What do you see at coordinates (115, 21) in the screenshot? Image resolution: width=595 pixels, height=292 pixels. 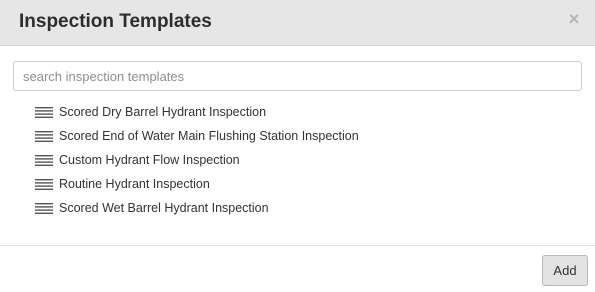 I see `modal-title: Inspection Templates` at bounding box center [115, 21].